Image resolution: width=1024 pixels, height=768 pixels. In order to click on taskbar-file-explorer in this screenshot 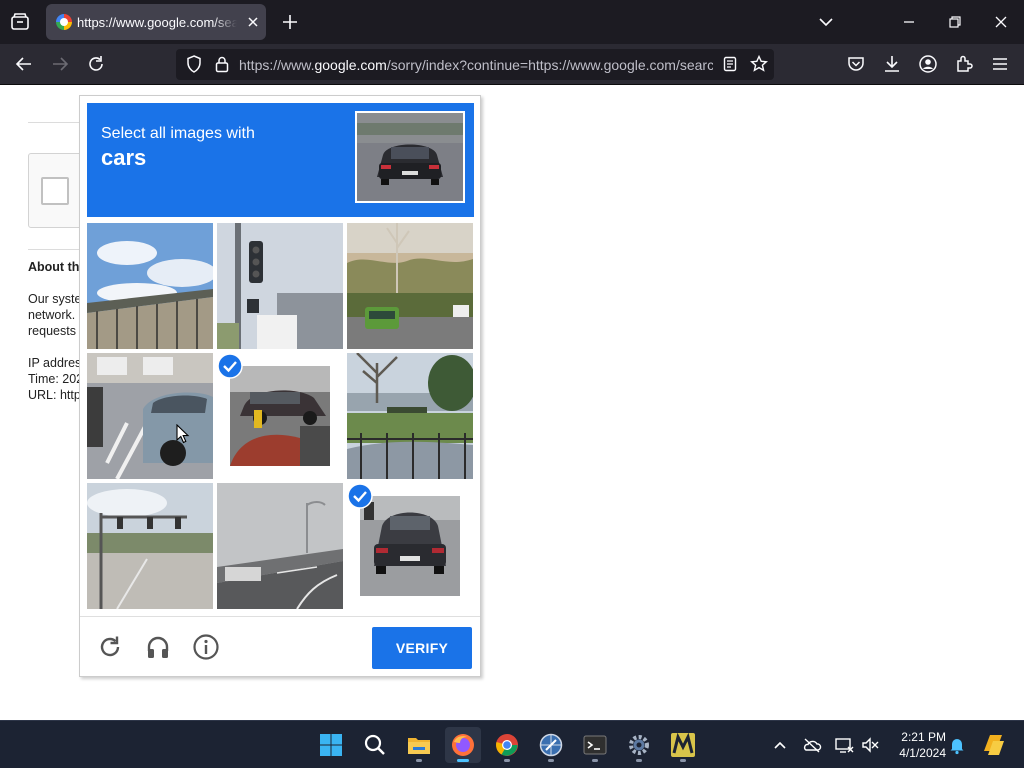, I will do `click(419, 745)`.